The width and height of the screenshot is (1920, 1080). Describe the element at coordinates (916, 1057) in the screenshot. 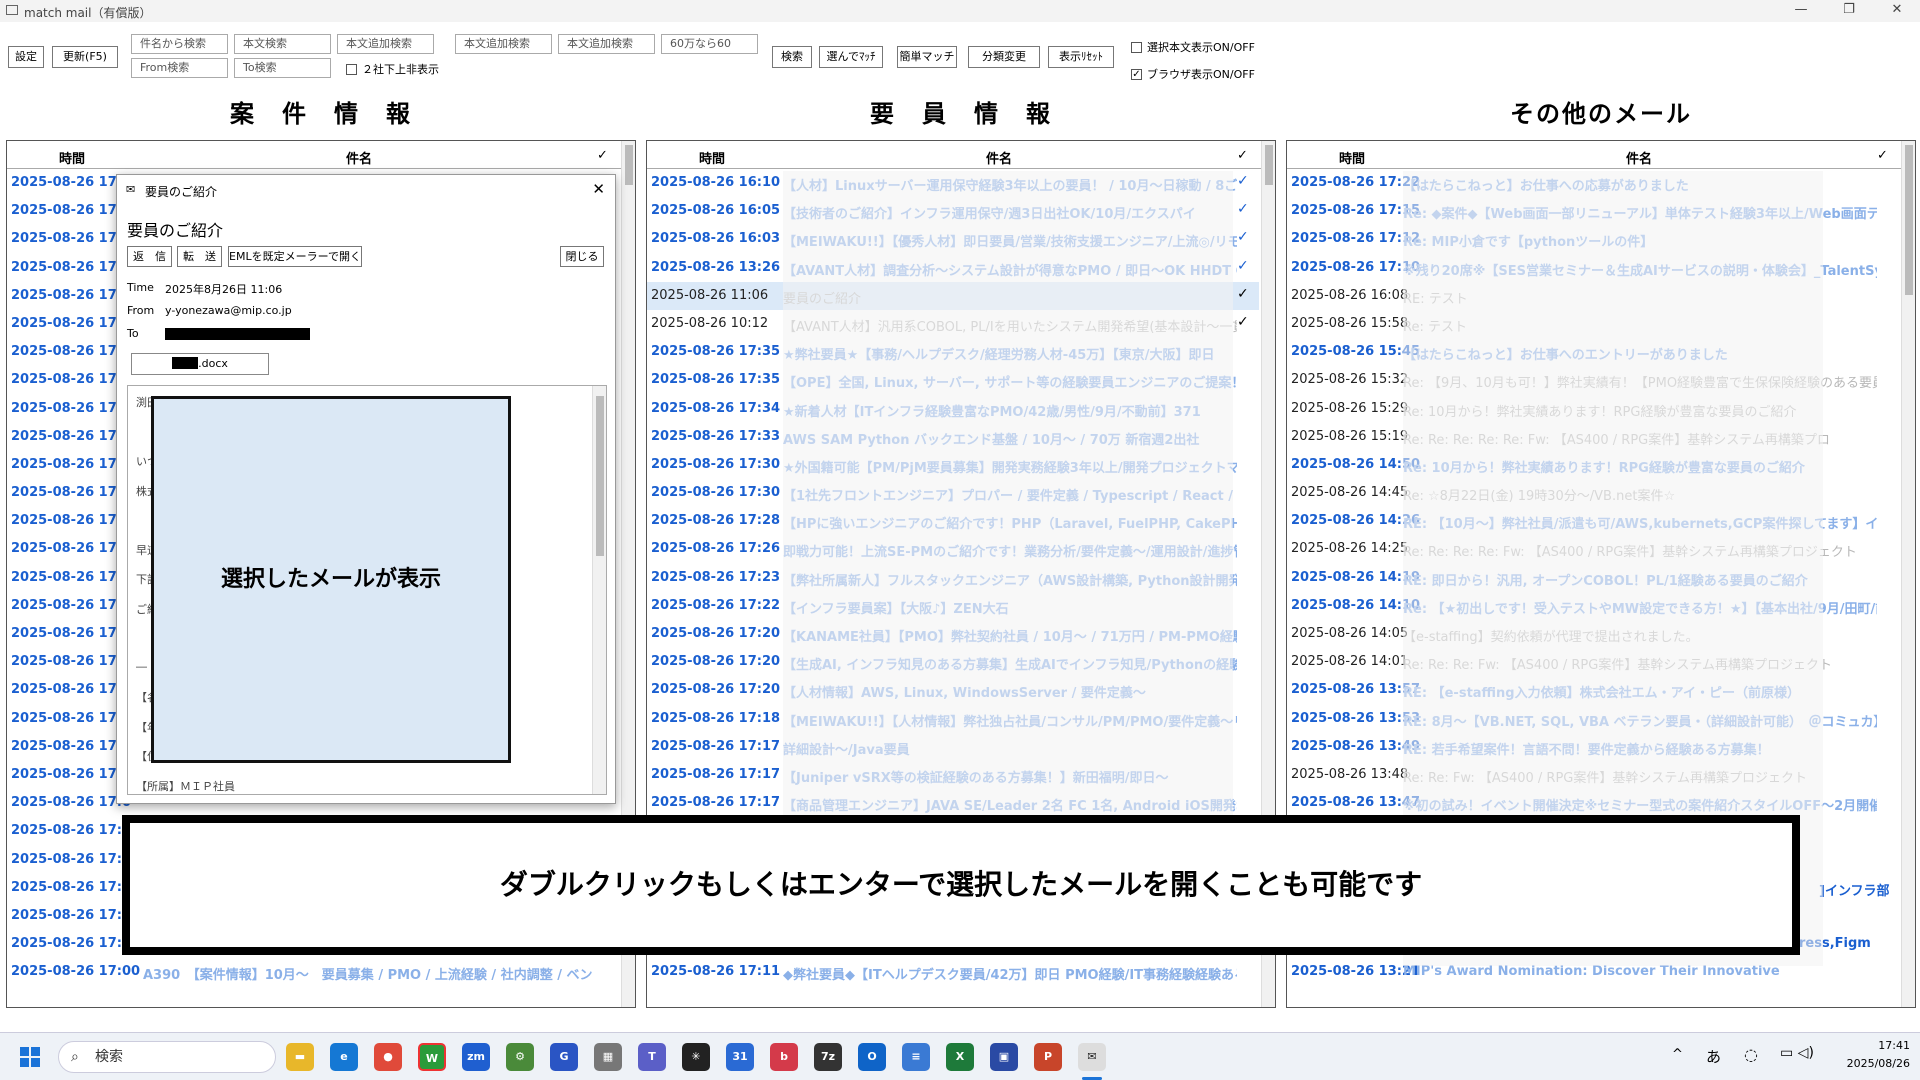

I see `notepad-icon: ≡` at that location.